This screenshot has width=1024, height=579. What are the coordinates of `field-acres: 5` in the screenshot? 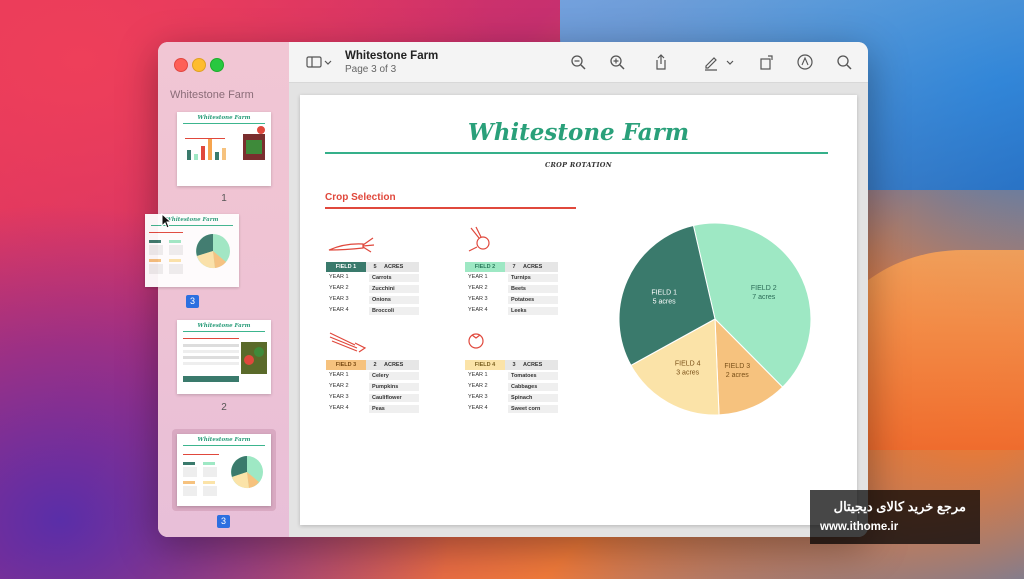 It's located at (375, 267).